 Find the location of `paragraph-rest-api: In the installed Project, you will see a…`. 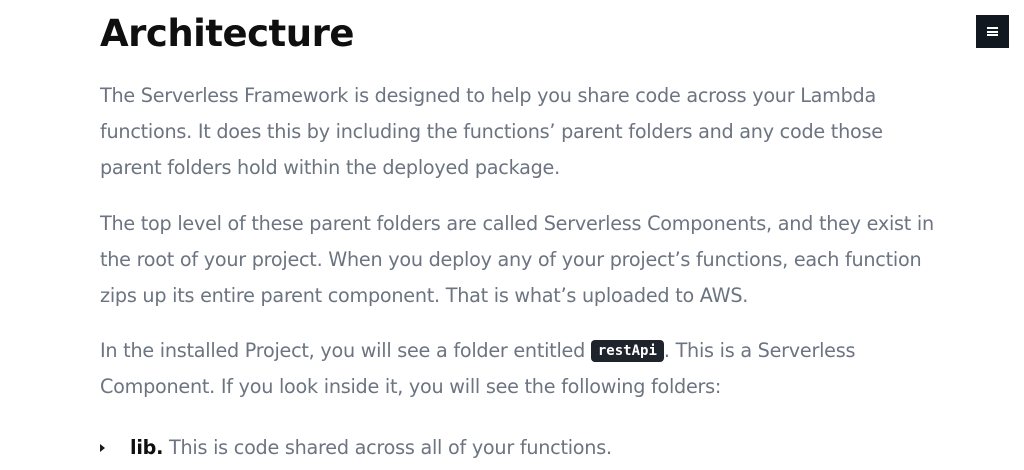

paragraph-rest-api: In the installed Project, you will see a… is located at coordinates (515, 369).